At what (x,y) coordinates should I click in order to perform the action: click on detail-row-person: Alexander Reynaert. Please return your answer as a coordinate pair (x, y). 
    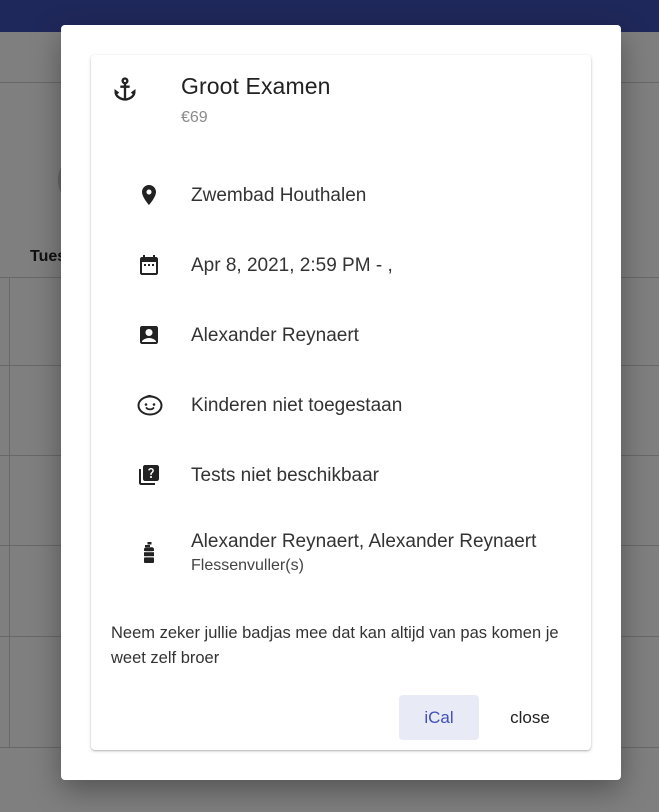
    Looking at the image, I should click on (341, 335).